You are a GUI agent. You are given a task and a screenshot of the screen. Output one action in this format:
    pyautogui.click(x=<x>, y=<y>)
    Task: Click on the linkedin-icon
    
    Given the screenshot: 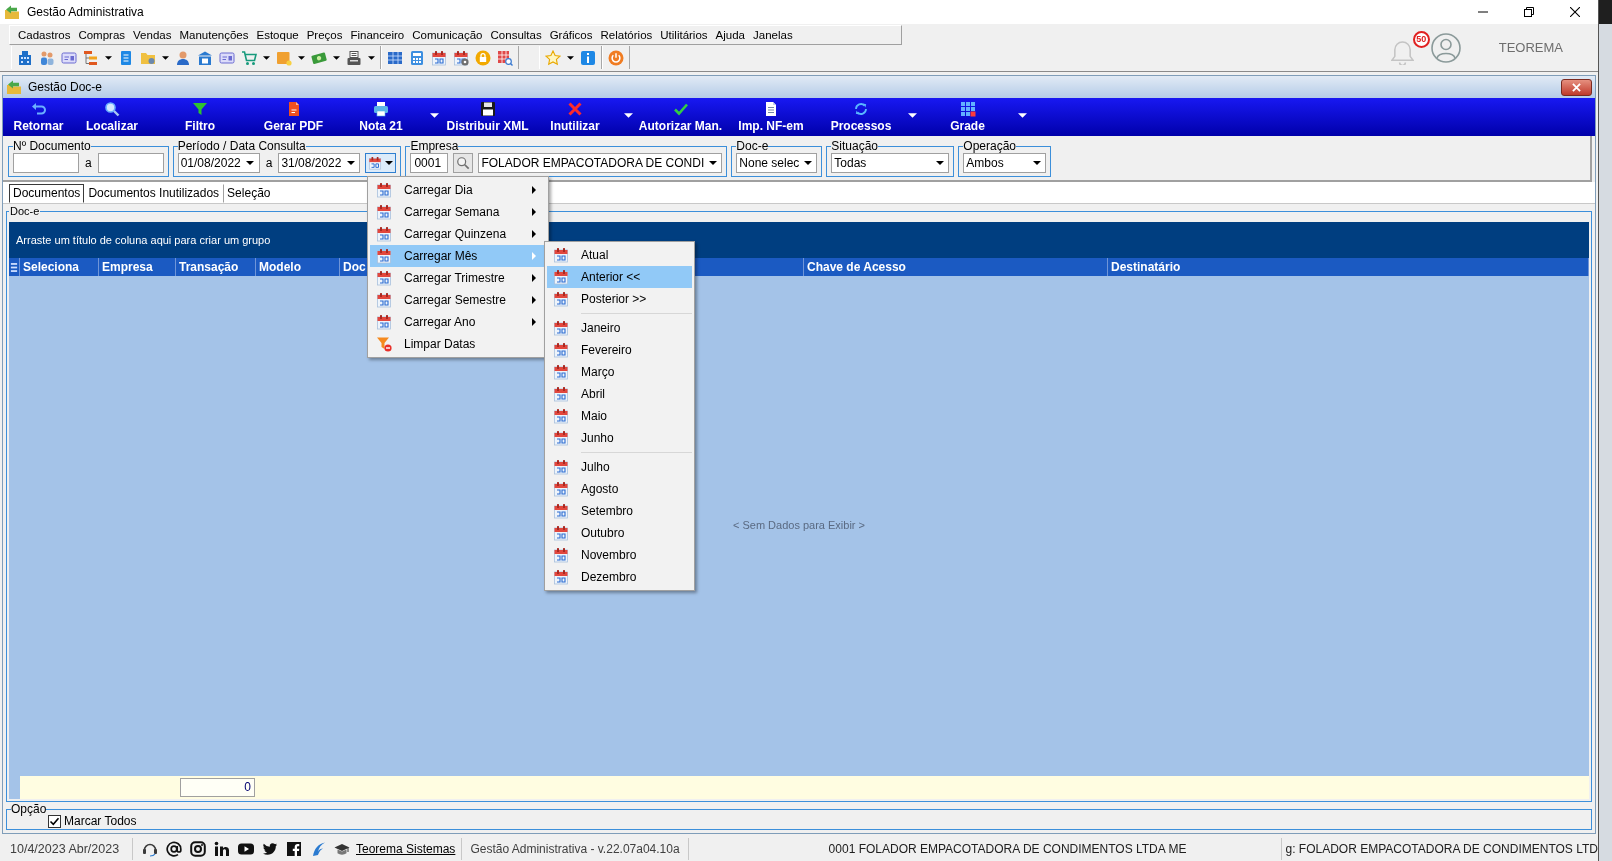 What is the action you would take?
    pyautogui.click(x=222, y=848)
    